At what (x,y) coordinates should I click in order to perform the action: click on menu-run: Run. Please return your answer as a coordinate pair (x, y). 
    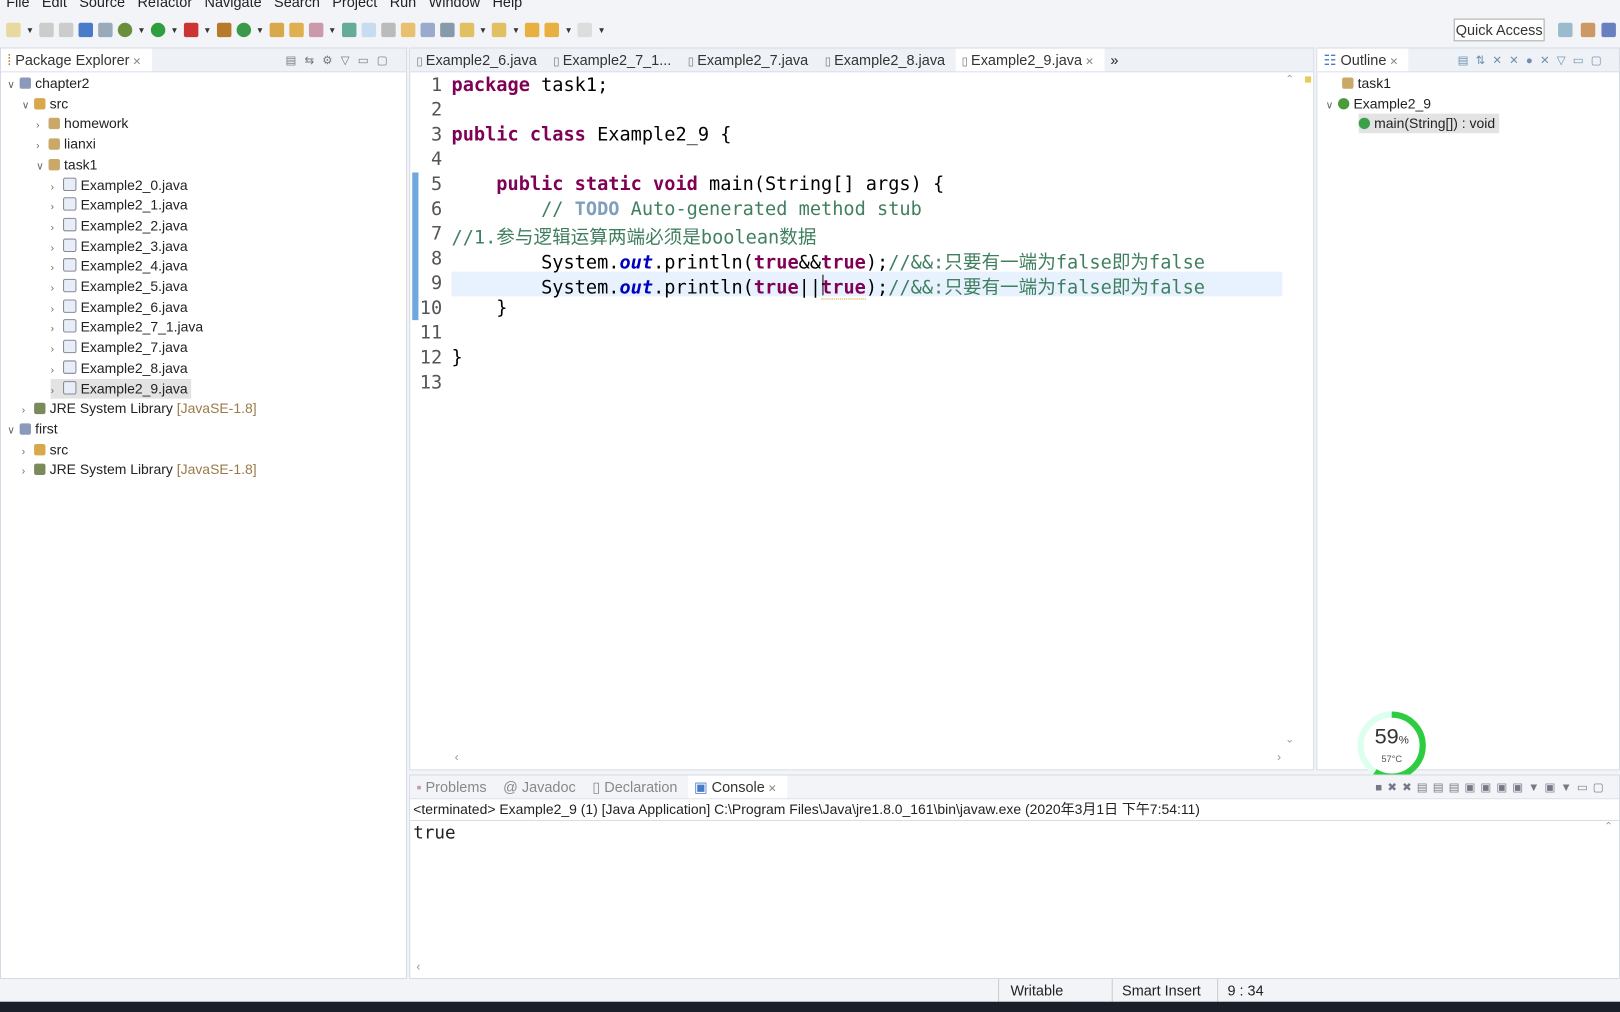
    Looking at the image, I should click on (403, 6).